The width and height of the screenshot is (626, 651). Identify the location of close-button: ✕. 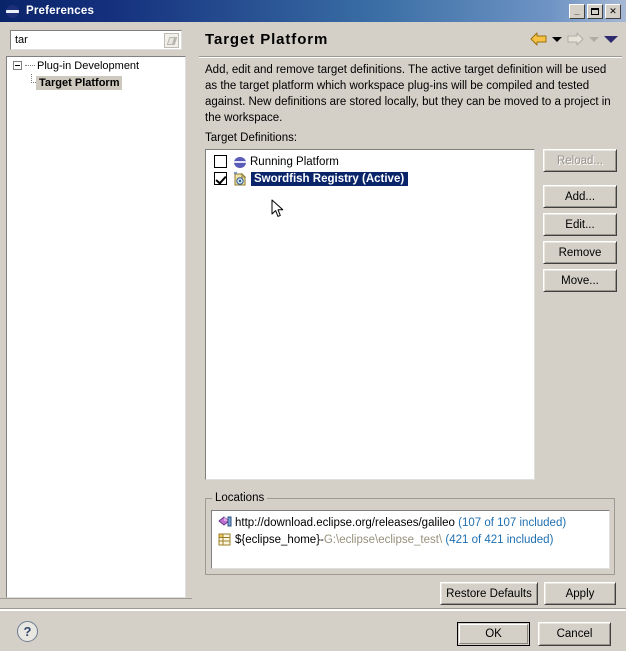
(613, 11).